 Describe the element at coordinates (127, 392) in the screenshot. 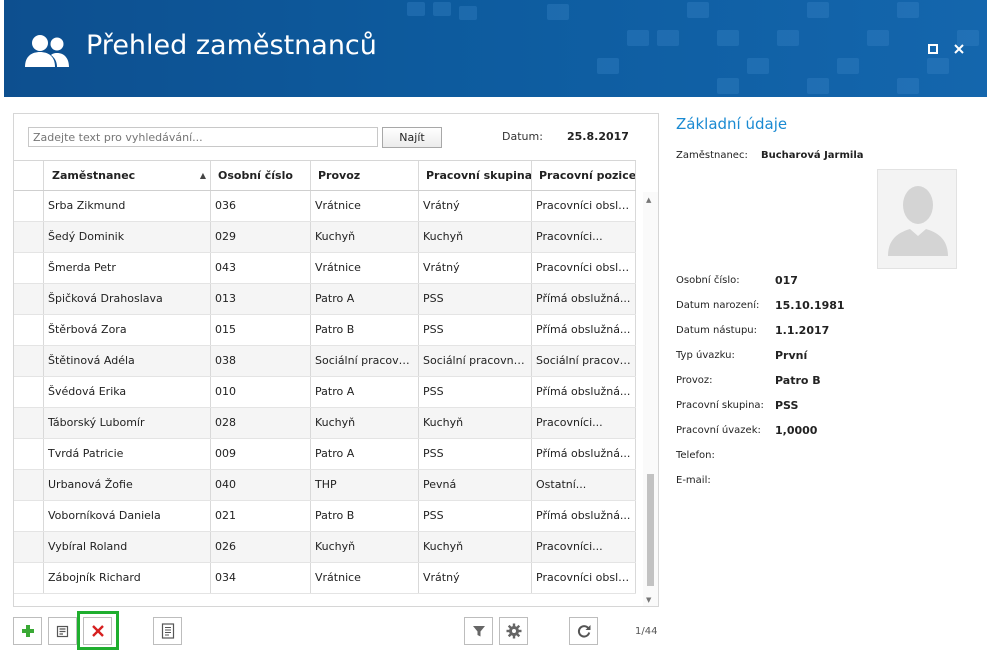

I see `employee-name-cell: Švédová Erika` at that location.